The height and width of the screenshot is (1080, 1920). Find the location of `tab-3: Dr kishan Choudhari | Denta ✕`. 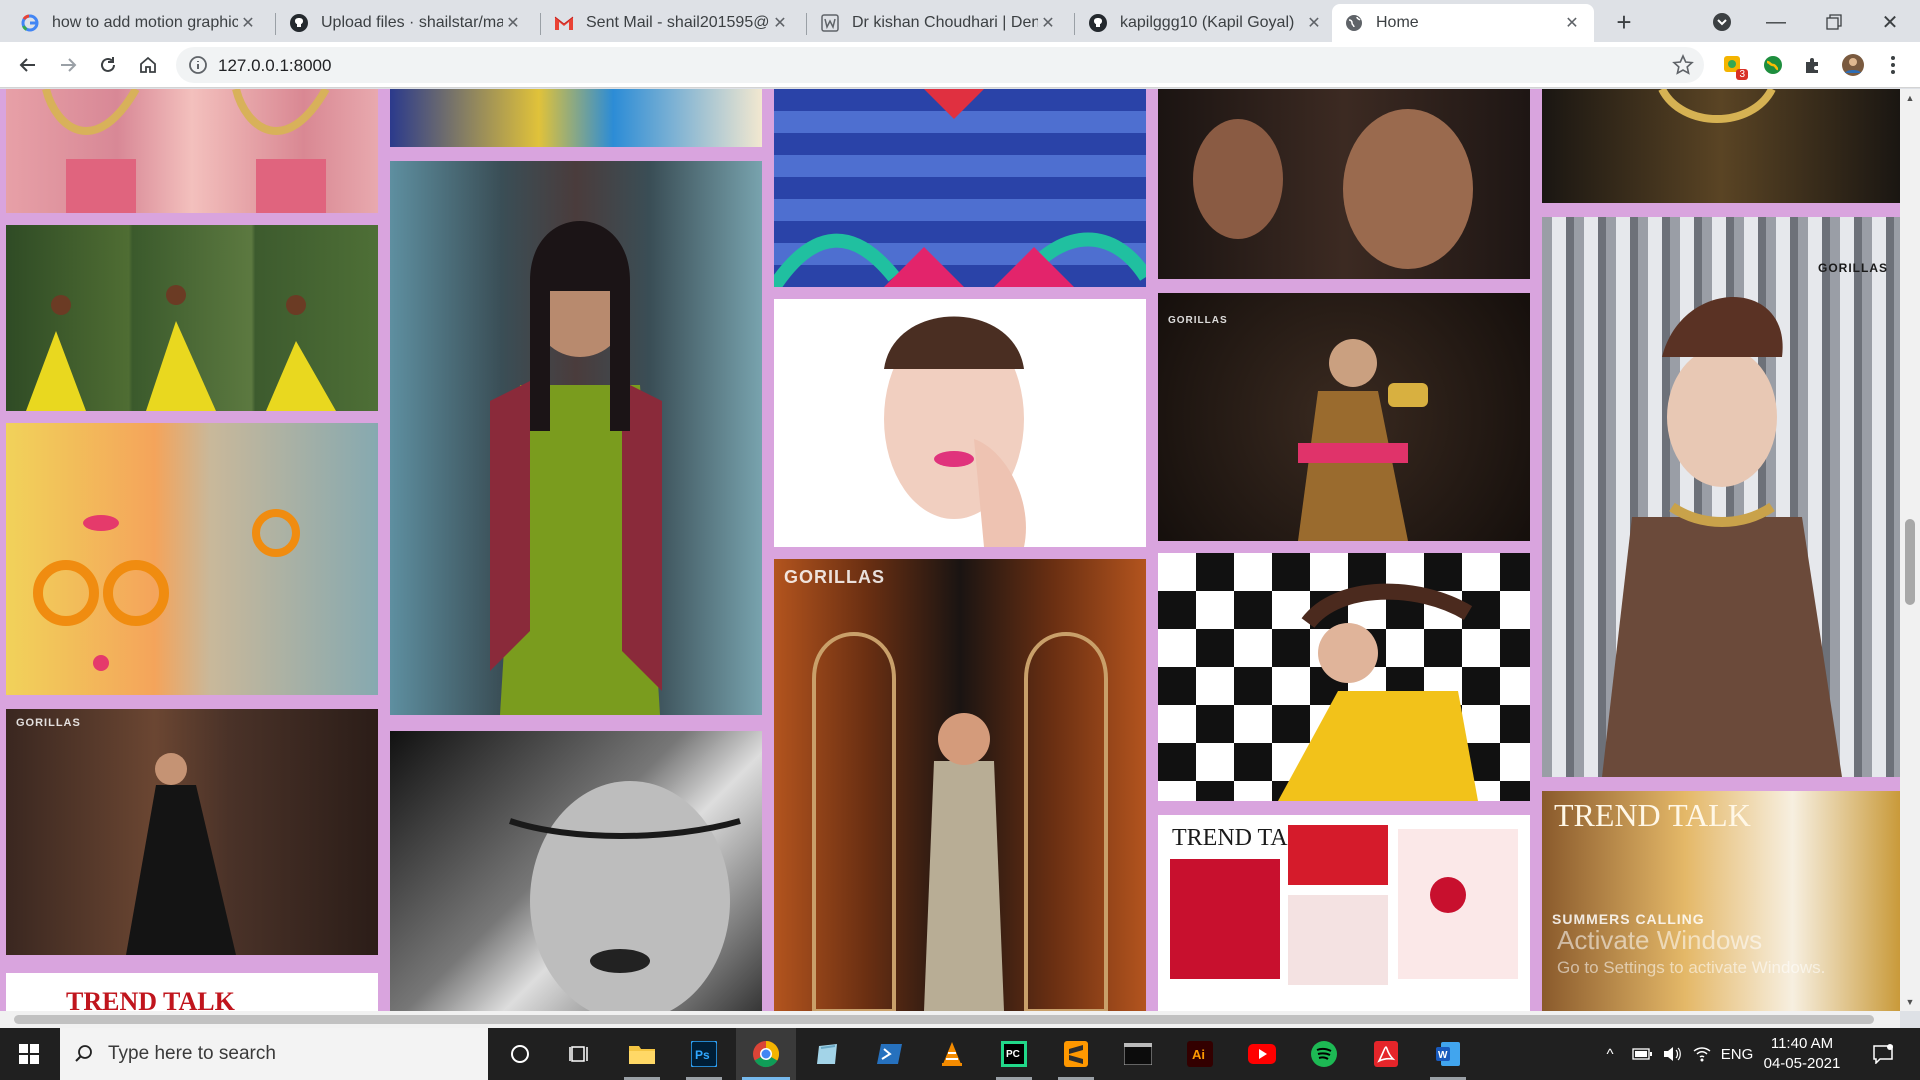

tab-3: Dr kishan Choudhari | Denta ✕ is located at coordinates (939, 23).